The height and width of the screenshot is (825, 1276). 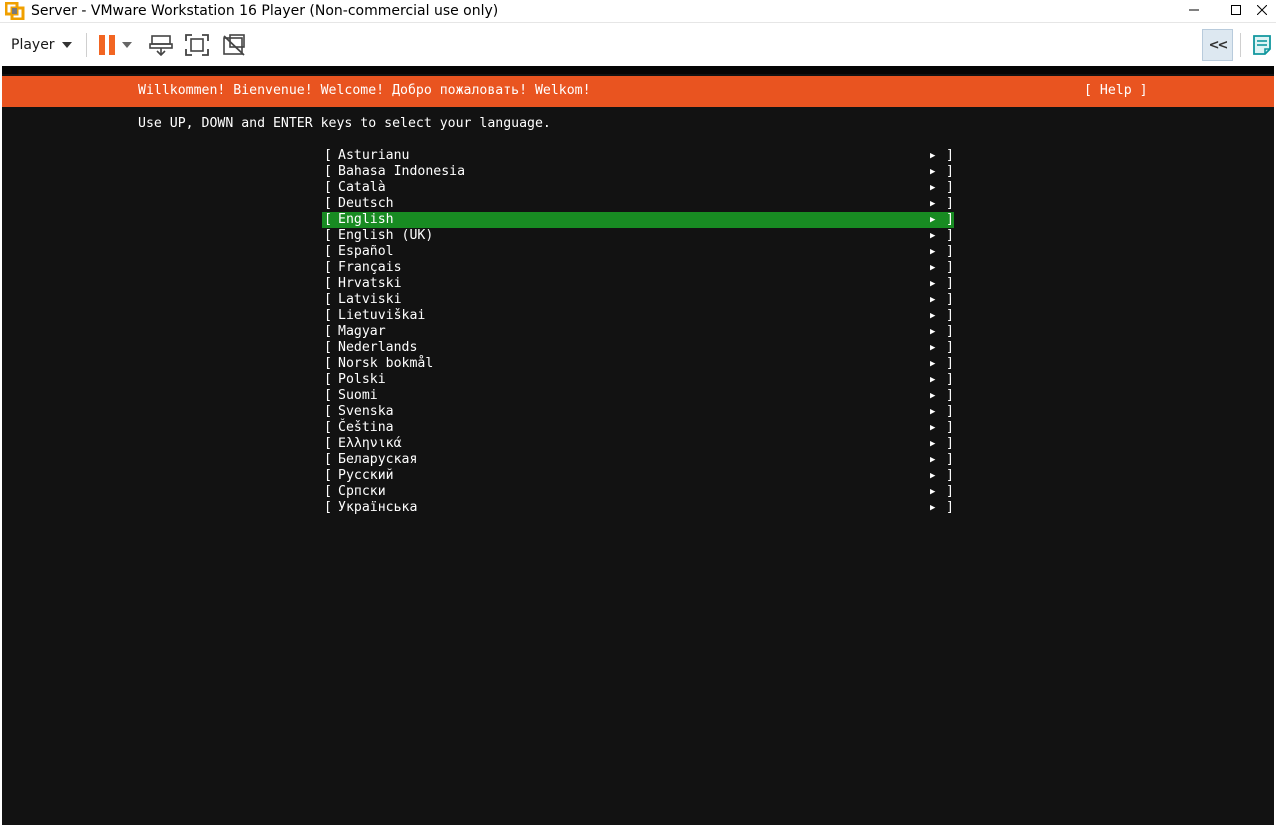 What do you see at coordinates (638, 252) in the screenshot?
I see `language-option: [Español ▶]` at bounding box center [638, 252].